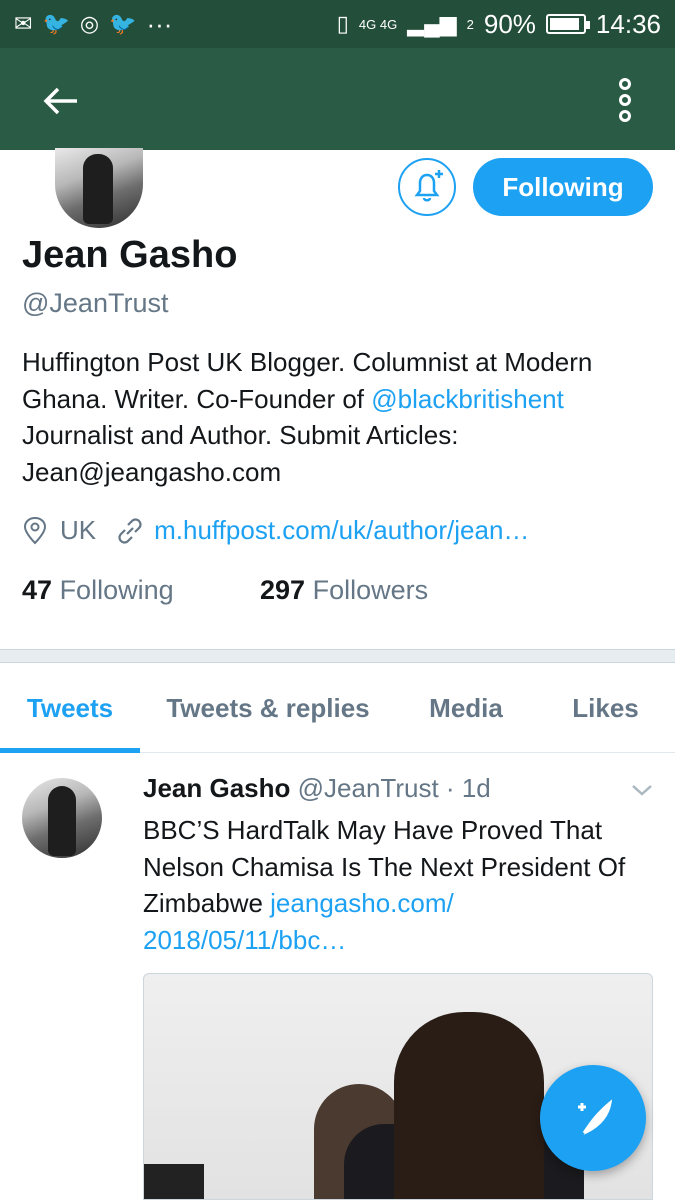 This screenshot has width=675, height=1200. I want to click on chevron-down-icon, so click(642, 790).